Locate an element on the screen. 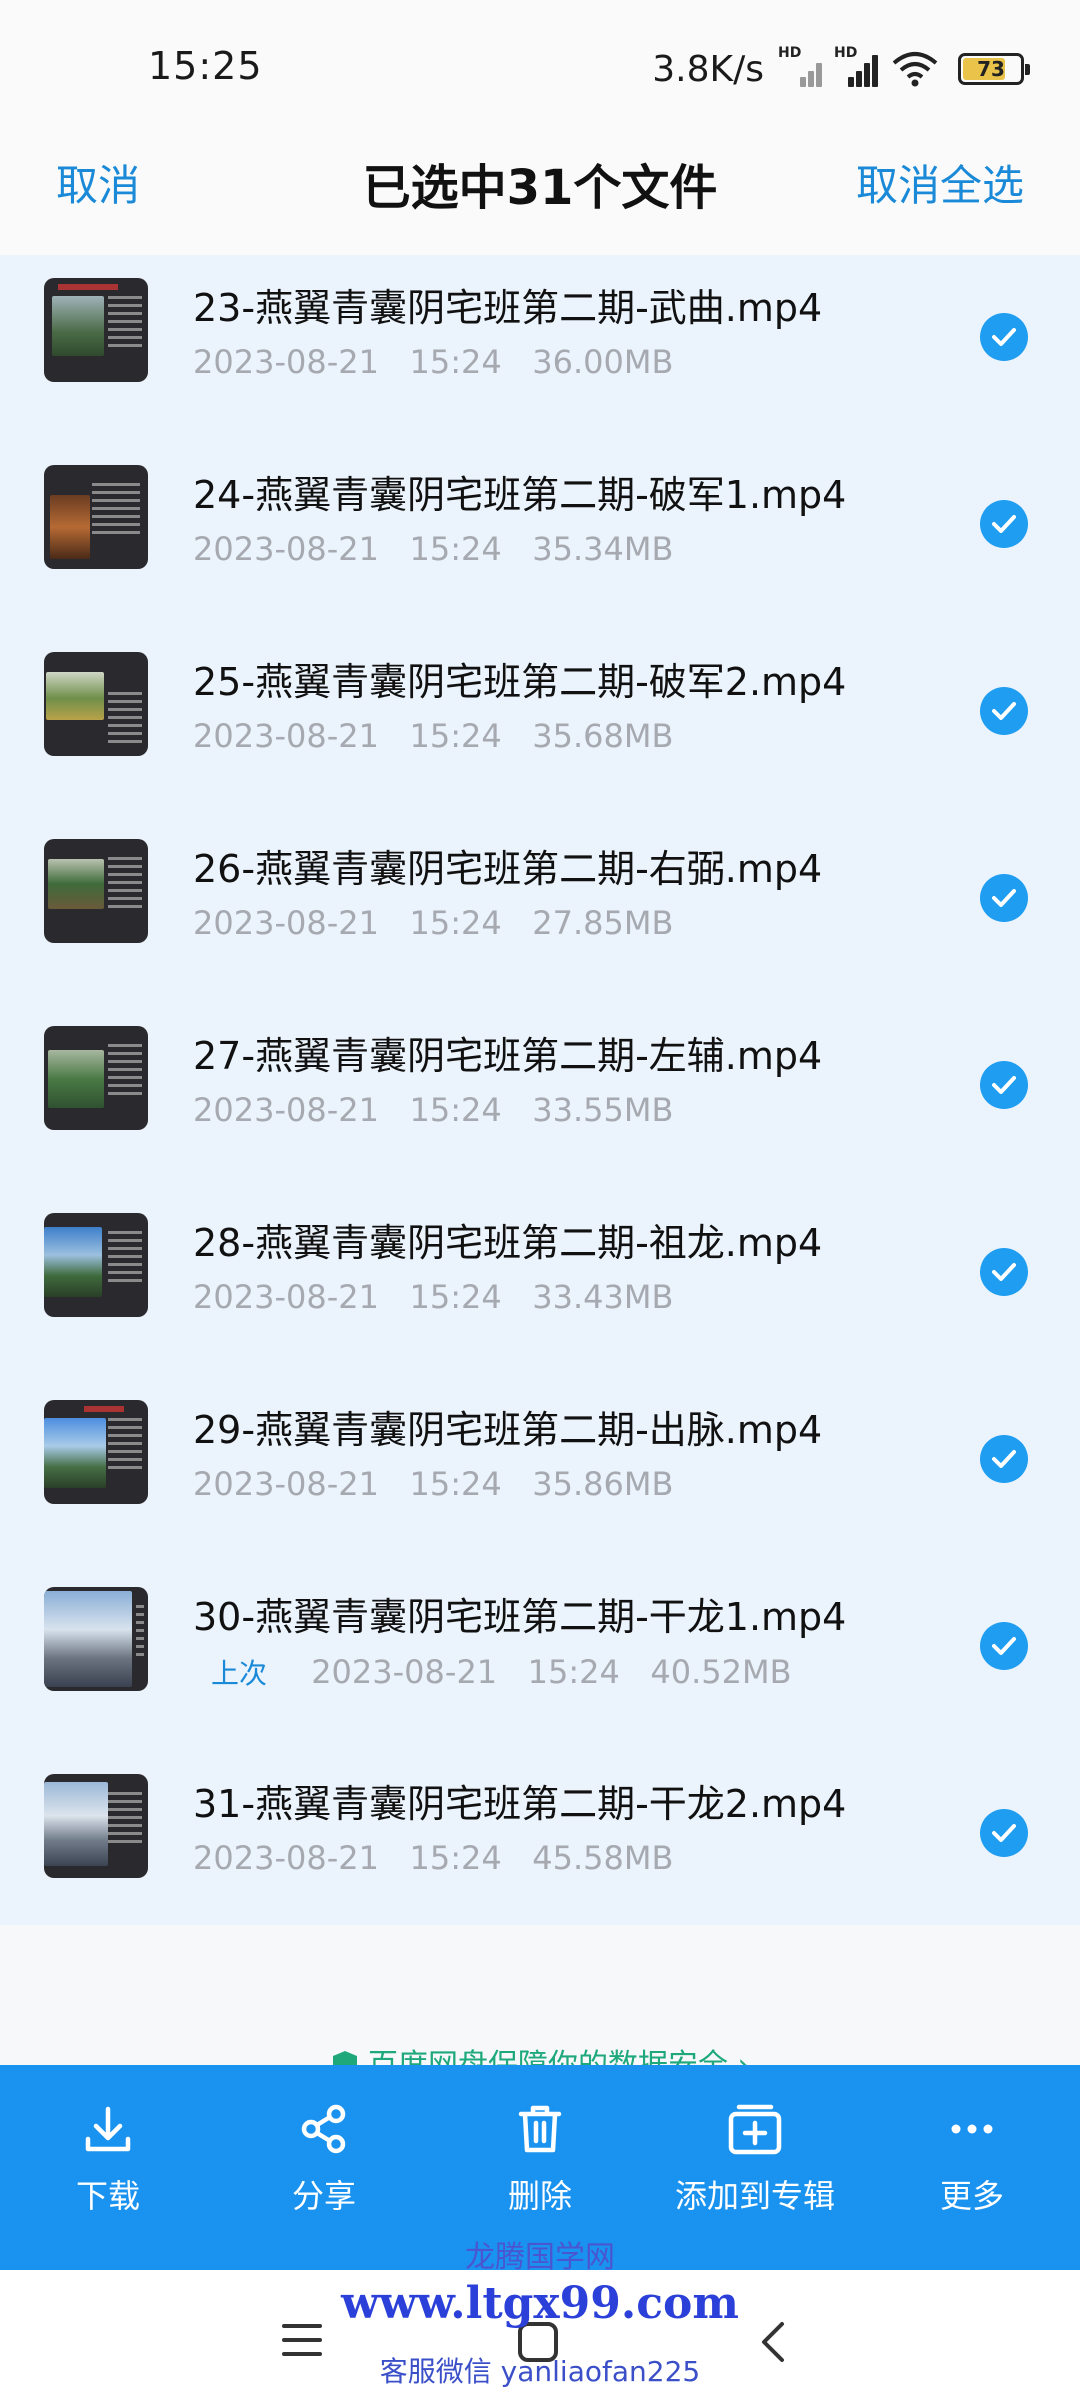  wifi-icon is located at coordinates (915, 69).